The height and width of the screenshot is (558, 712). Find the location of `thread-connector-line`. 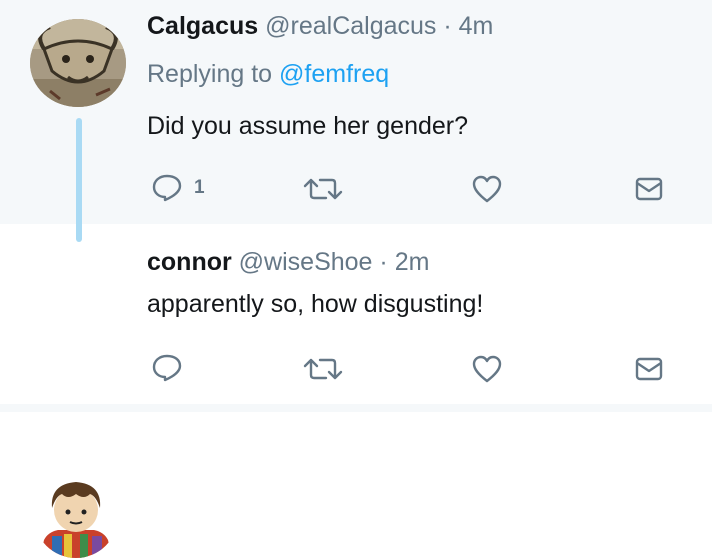

thread-connector-line is located at coordinates (79, 180).